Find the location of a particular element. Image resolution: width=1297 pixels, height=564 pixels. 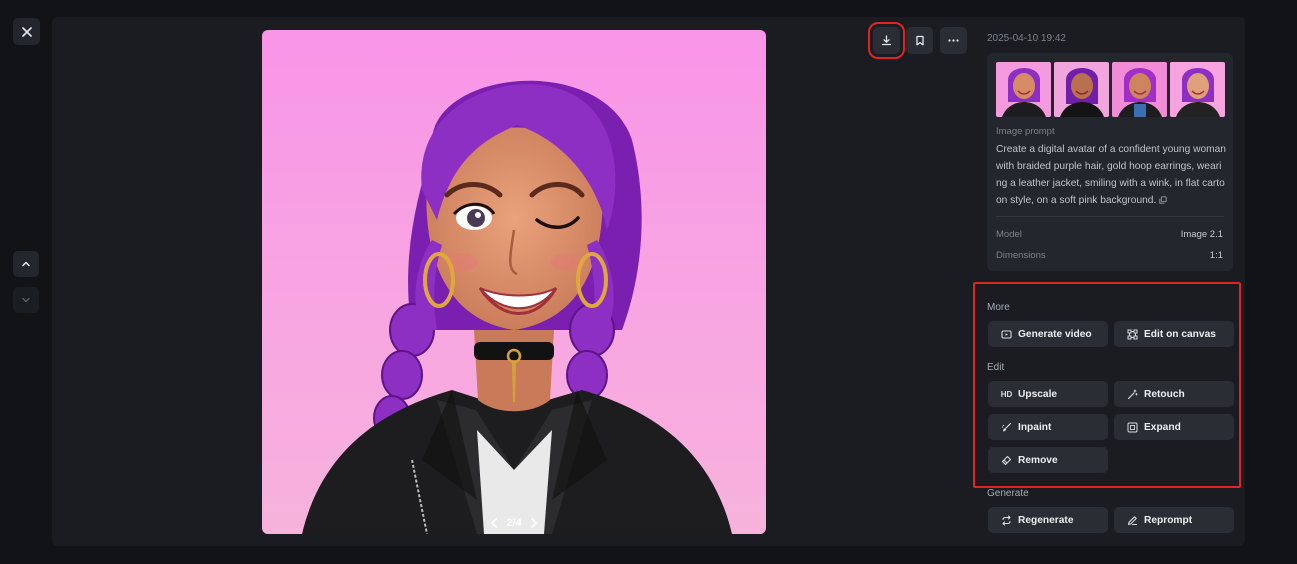

previous-image-button is located at coordinates (26, 264).